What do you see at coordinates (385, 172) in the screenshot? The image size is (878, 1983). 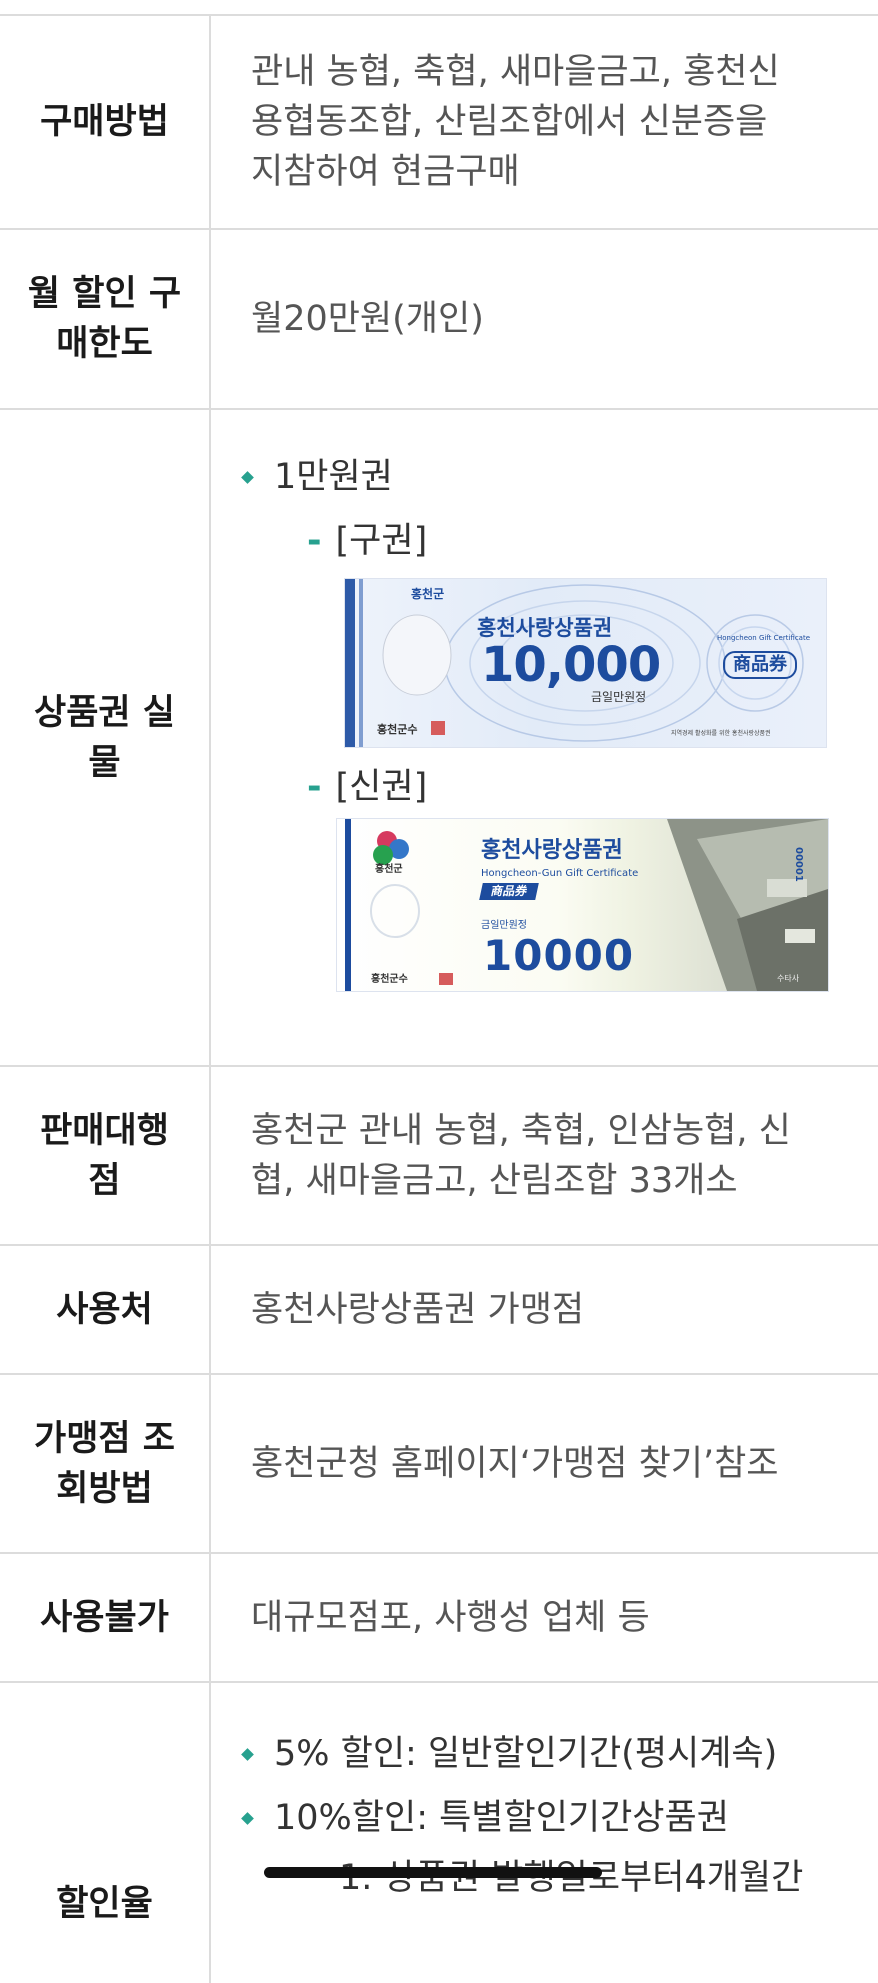 I see `value-line: 지참하여 현금구매` at bounding box center [385, 172].